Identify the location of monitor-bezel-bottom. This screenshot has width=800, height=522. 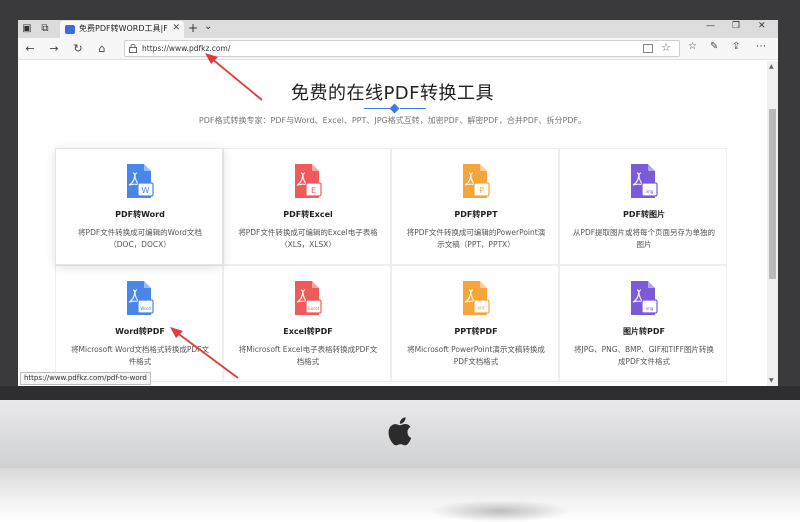
(400, 393).